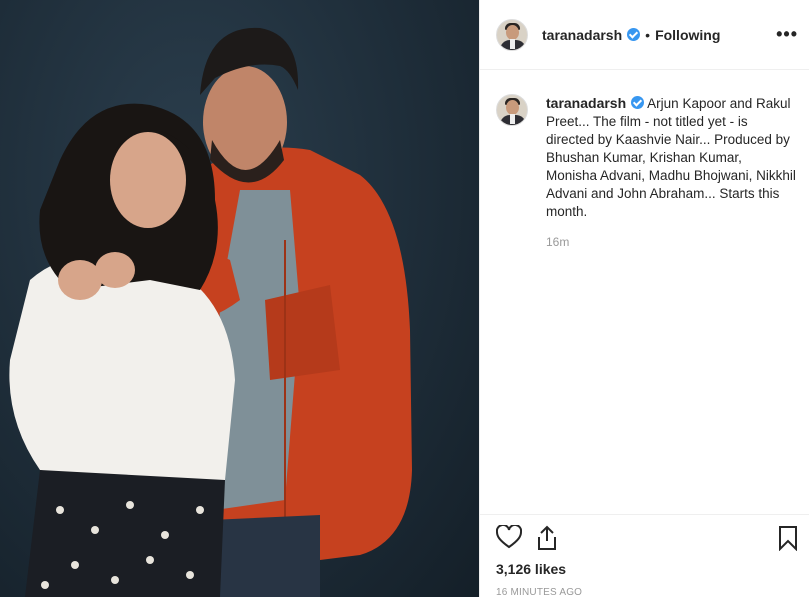  Describe the element at coordinates (788, 540) in the screenshot. I see `bookmark-icon` at that location.